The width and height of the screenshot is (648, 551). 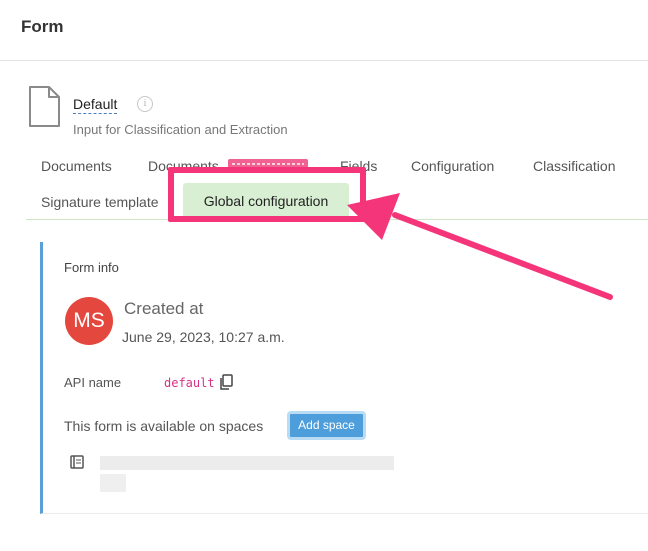 I want to click on page-title: Form, so click(x=42, y=26).